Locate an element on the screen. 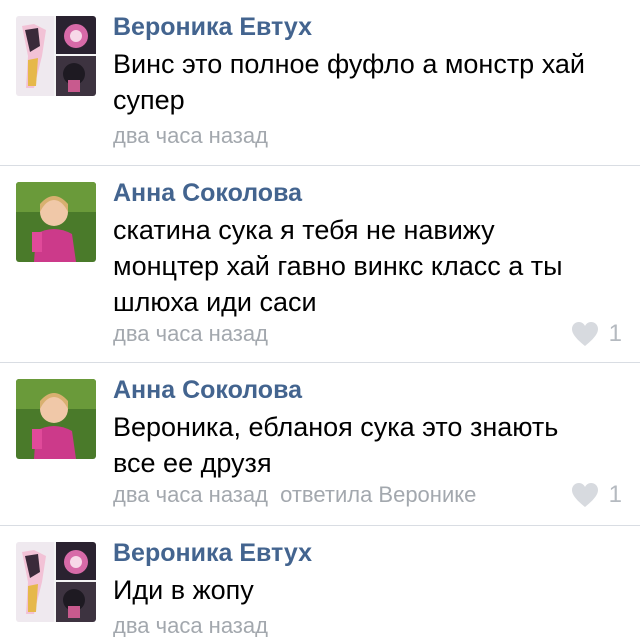 Image resolution: width=640 pixels, height=637 pixels. comment-meta: два часа назад ответила Веронике is located at coordinates (294, 495).